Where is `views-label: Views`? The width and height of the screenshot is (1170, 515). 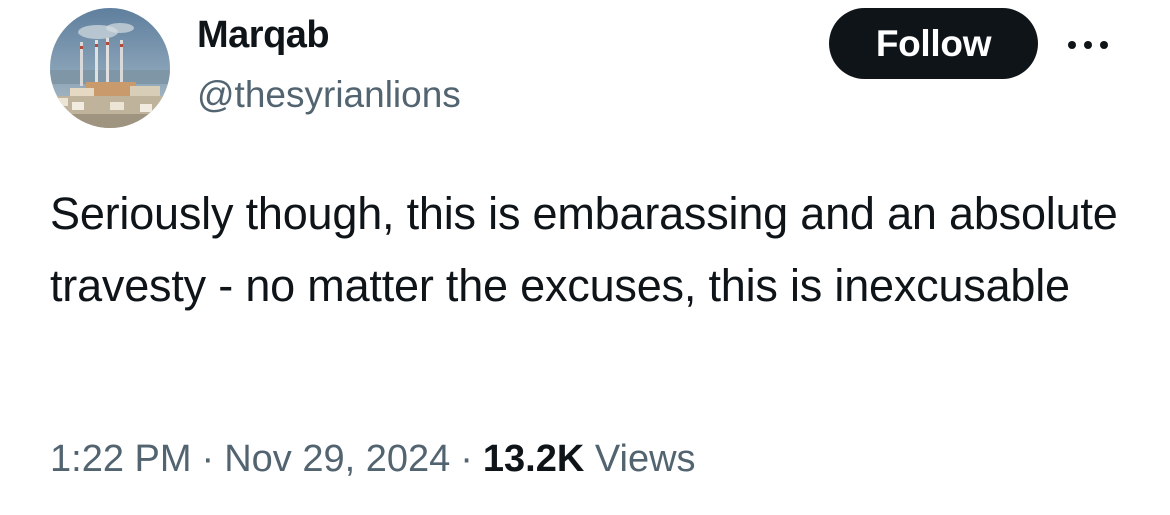 views-label: Views is located at coordinates (645, 459).